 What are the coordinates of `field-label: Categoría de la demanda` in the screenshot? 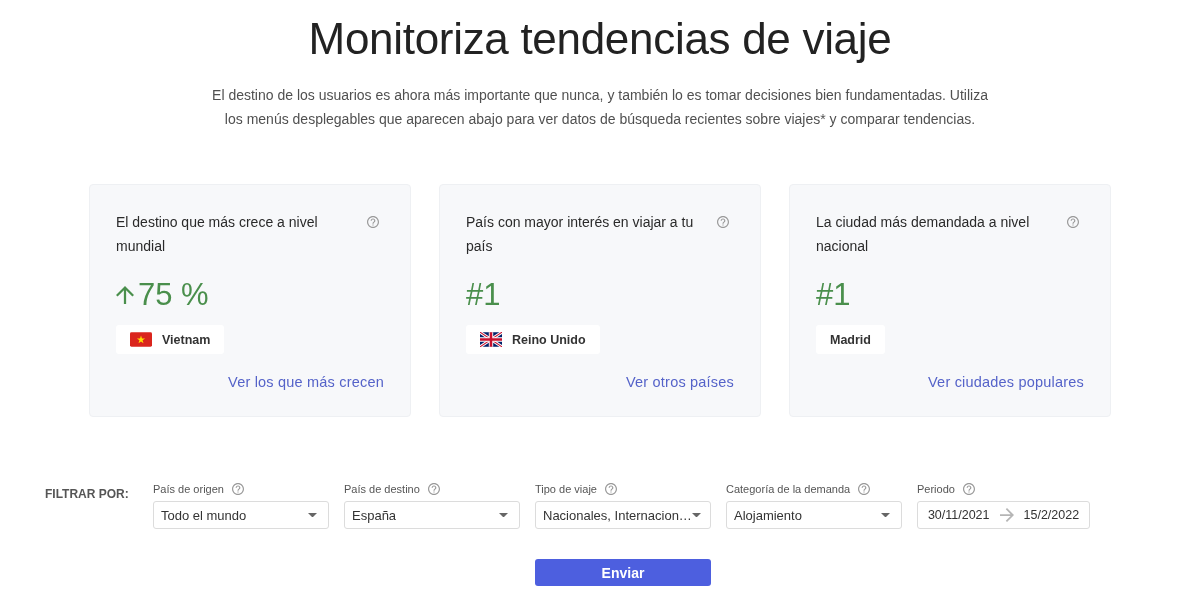 It's located at (788, 489).